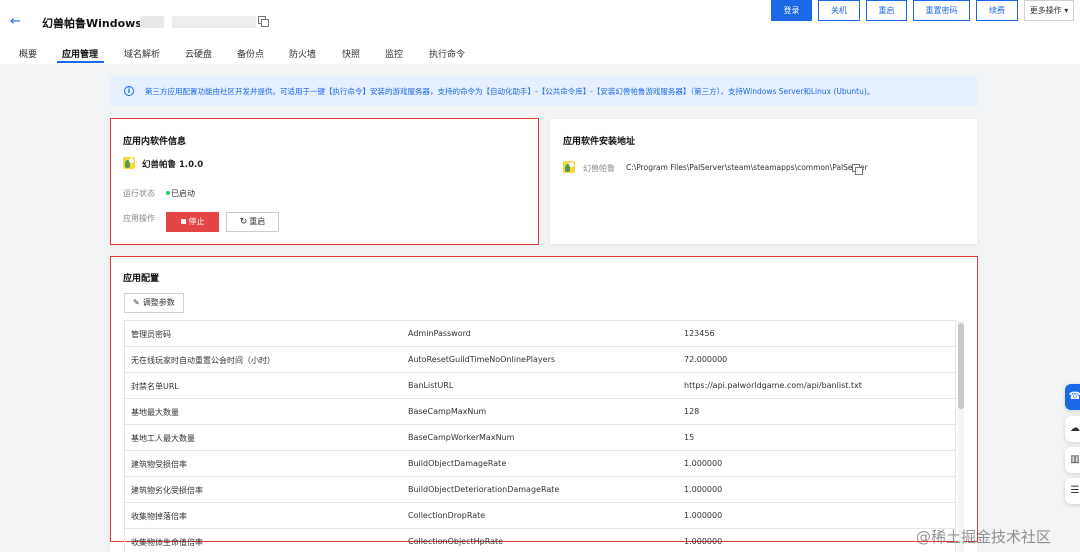  Describe the element at coordinates (1072, 491) in the screenshot. I see `list-icon: ☰` at that location.